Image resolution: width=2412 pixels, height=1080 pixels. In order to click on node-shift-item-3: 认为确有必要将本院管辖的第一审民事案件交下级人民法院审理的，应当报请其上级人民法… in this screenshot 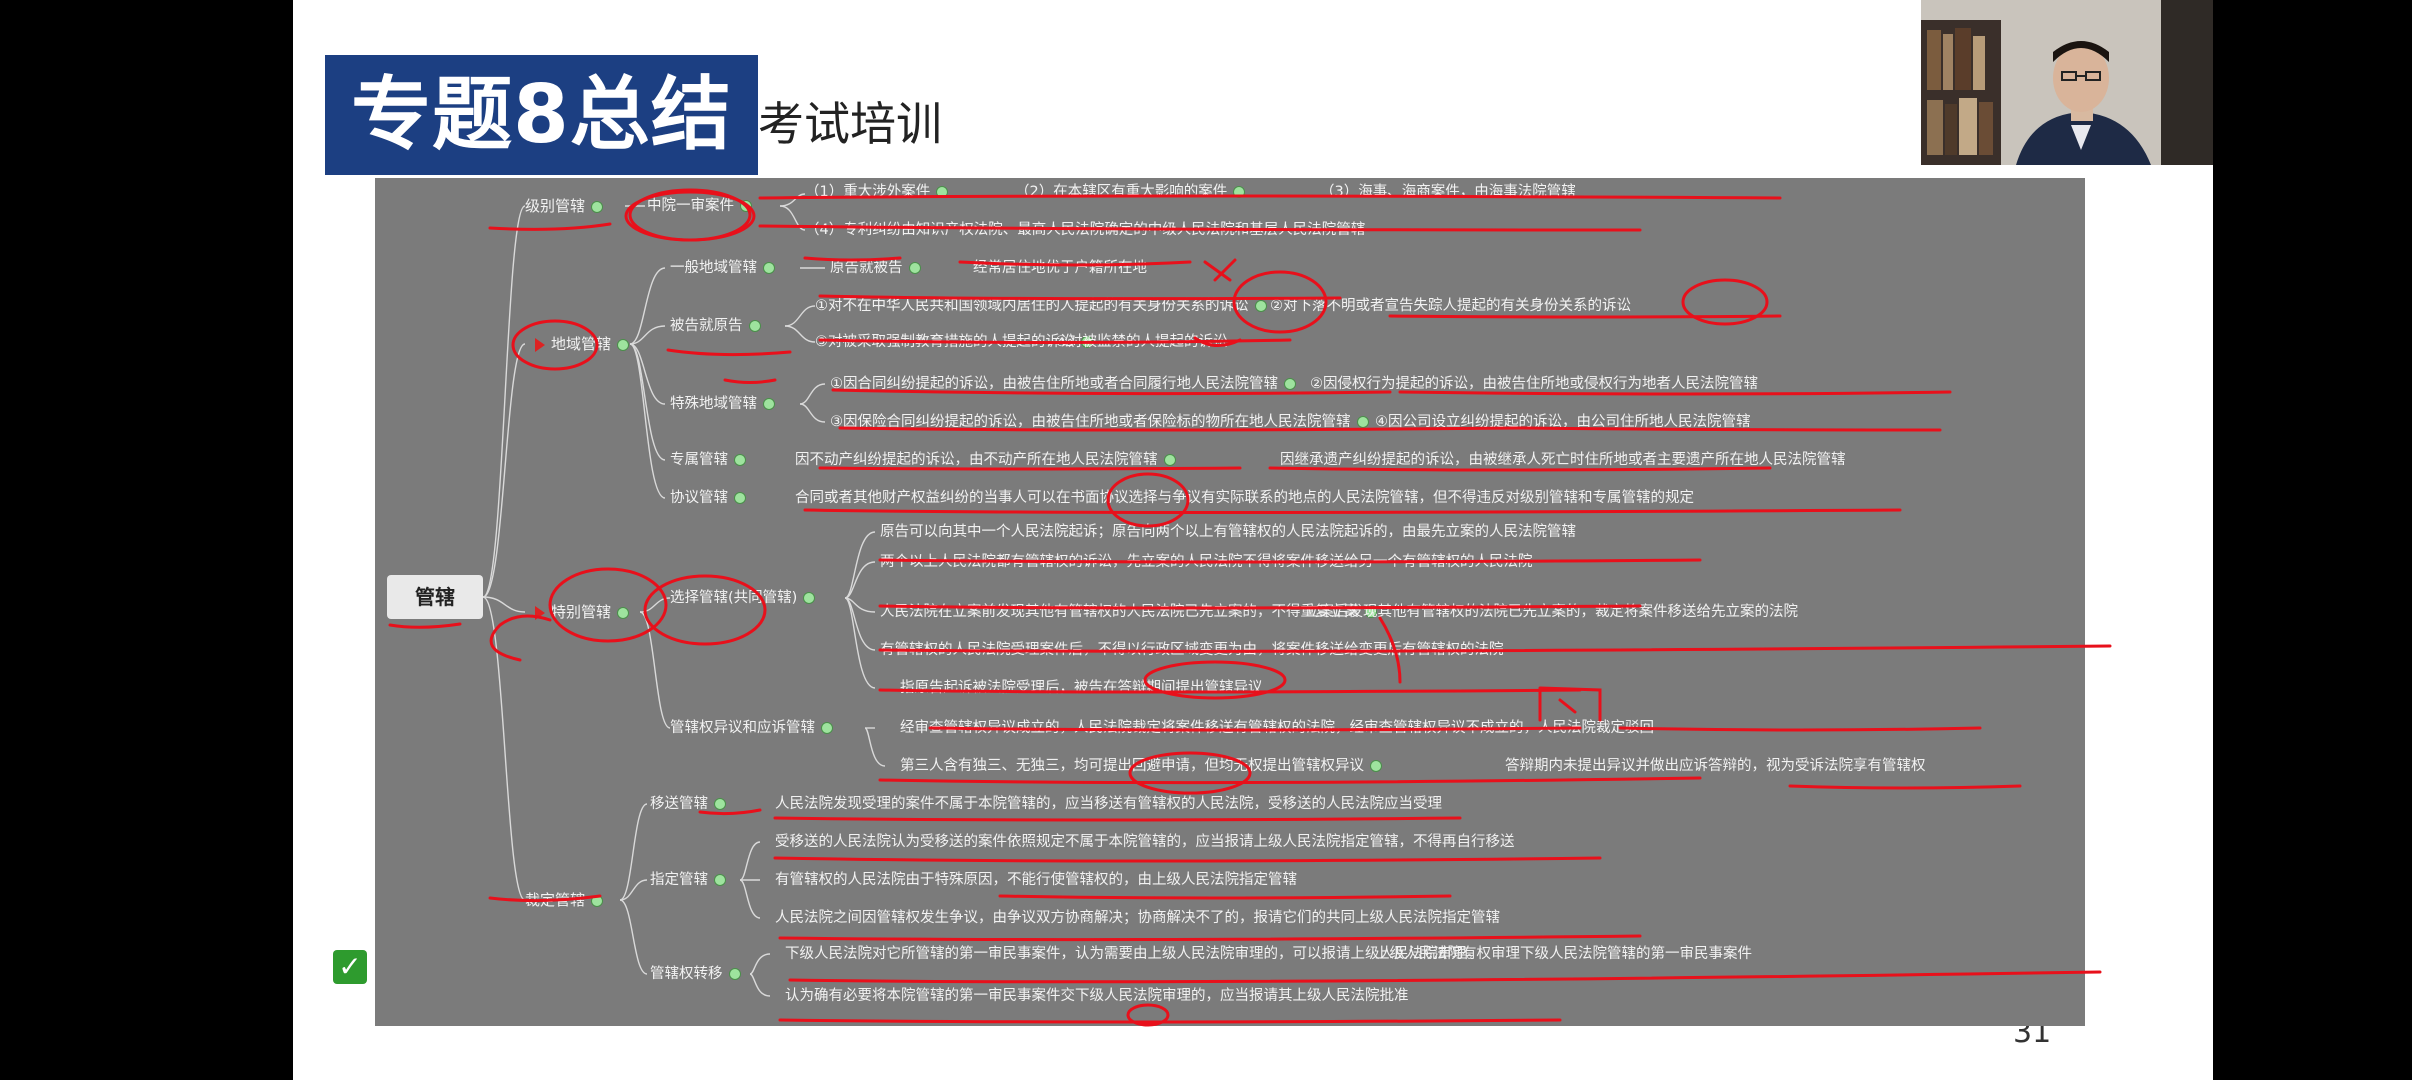, I will do `click(1097, 996)`.